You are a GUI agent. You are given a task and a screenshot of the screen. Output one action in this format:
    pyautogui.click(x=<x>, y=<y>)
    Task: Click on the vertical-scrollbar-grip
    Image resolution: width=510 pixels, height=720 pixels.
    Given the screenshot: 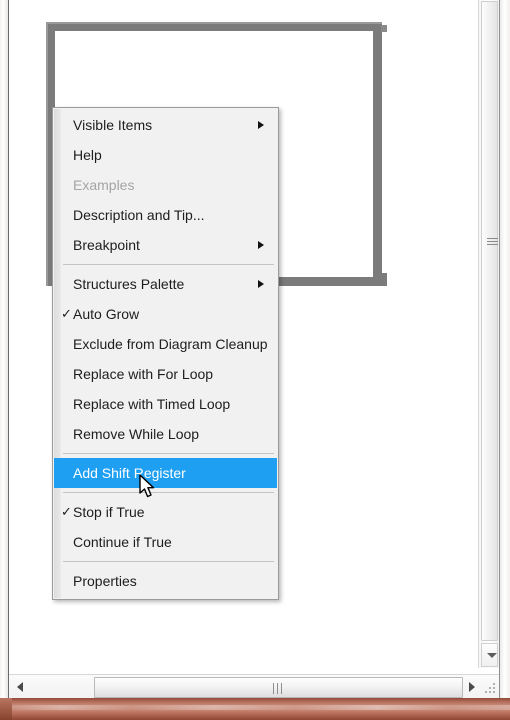 What is the action you would take?
    pyautogui.click(x=492, y=242)
    